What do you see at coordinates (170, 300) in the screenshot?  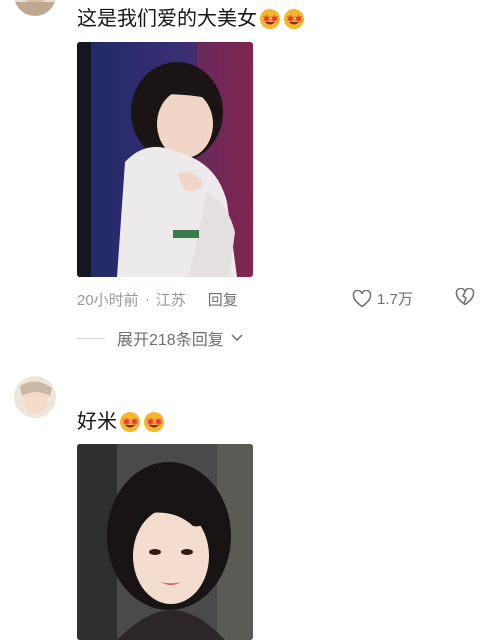 I see `comment-location: 江苏` at bounding box center [170, 300].